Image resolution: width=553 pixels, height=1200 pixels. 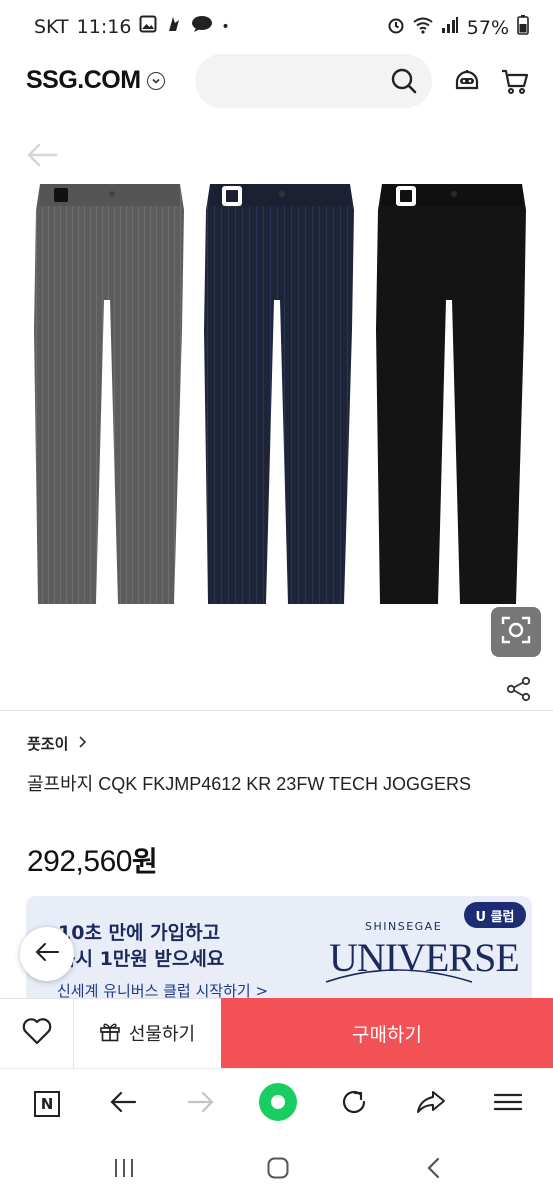 I want to click on buy-button: 구매하기, so click(x=387, y=1033).